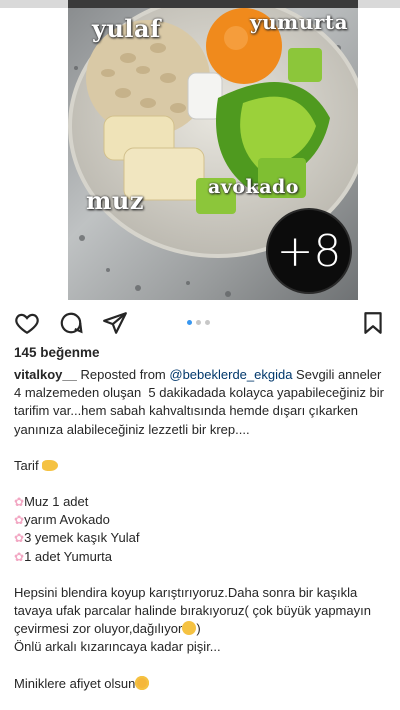 The height and width of the screenshot is (710, 400). I want to click on likes-count: 145 beğenme, so click(57, 352).